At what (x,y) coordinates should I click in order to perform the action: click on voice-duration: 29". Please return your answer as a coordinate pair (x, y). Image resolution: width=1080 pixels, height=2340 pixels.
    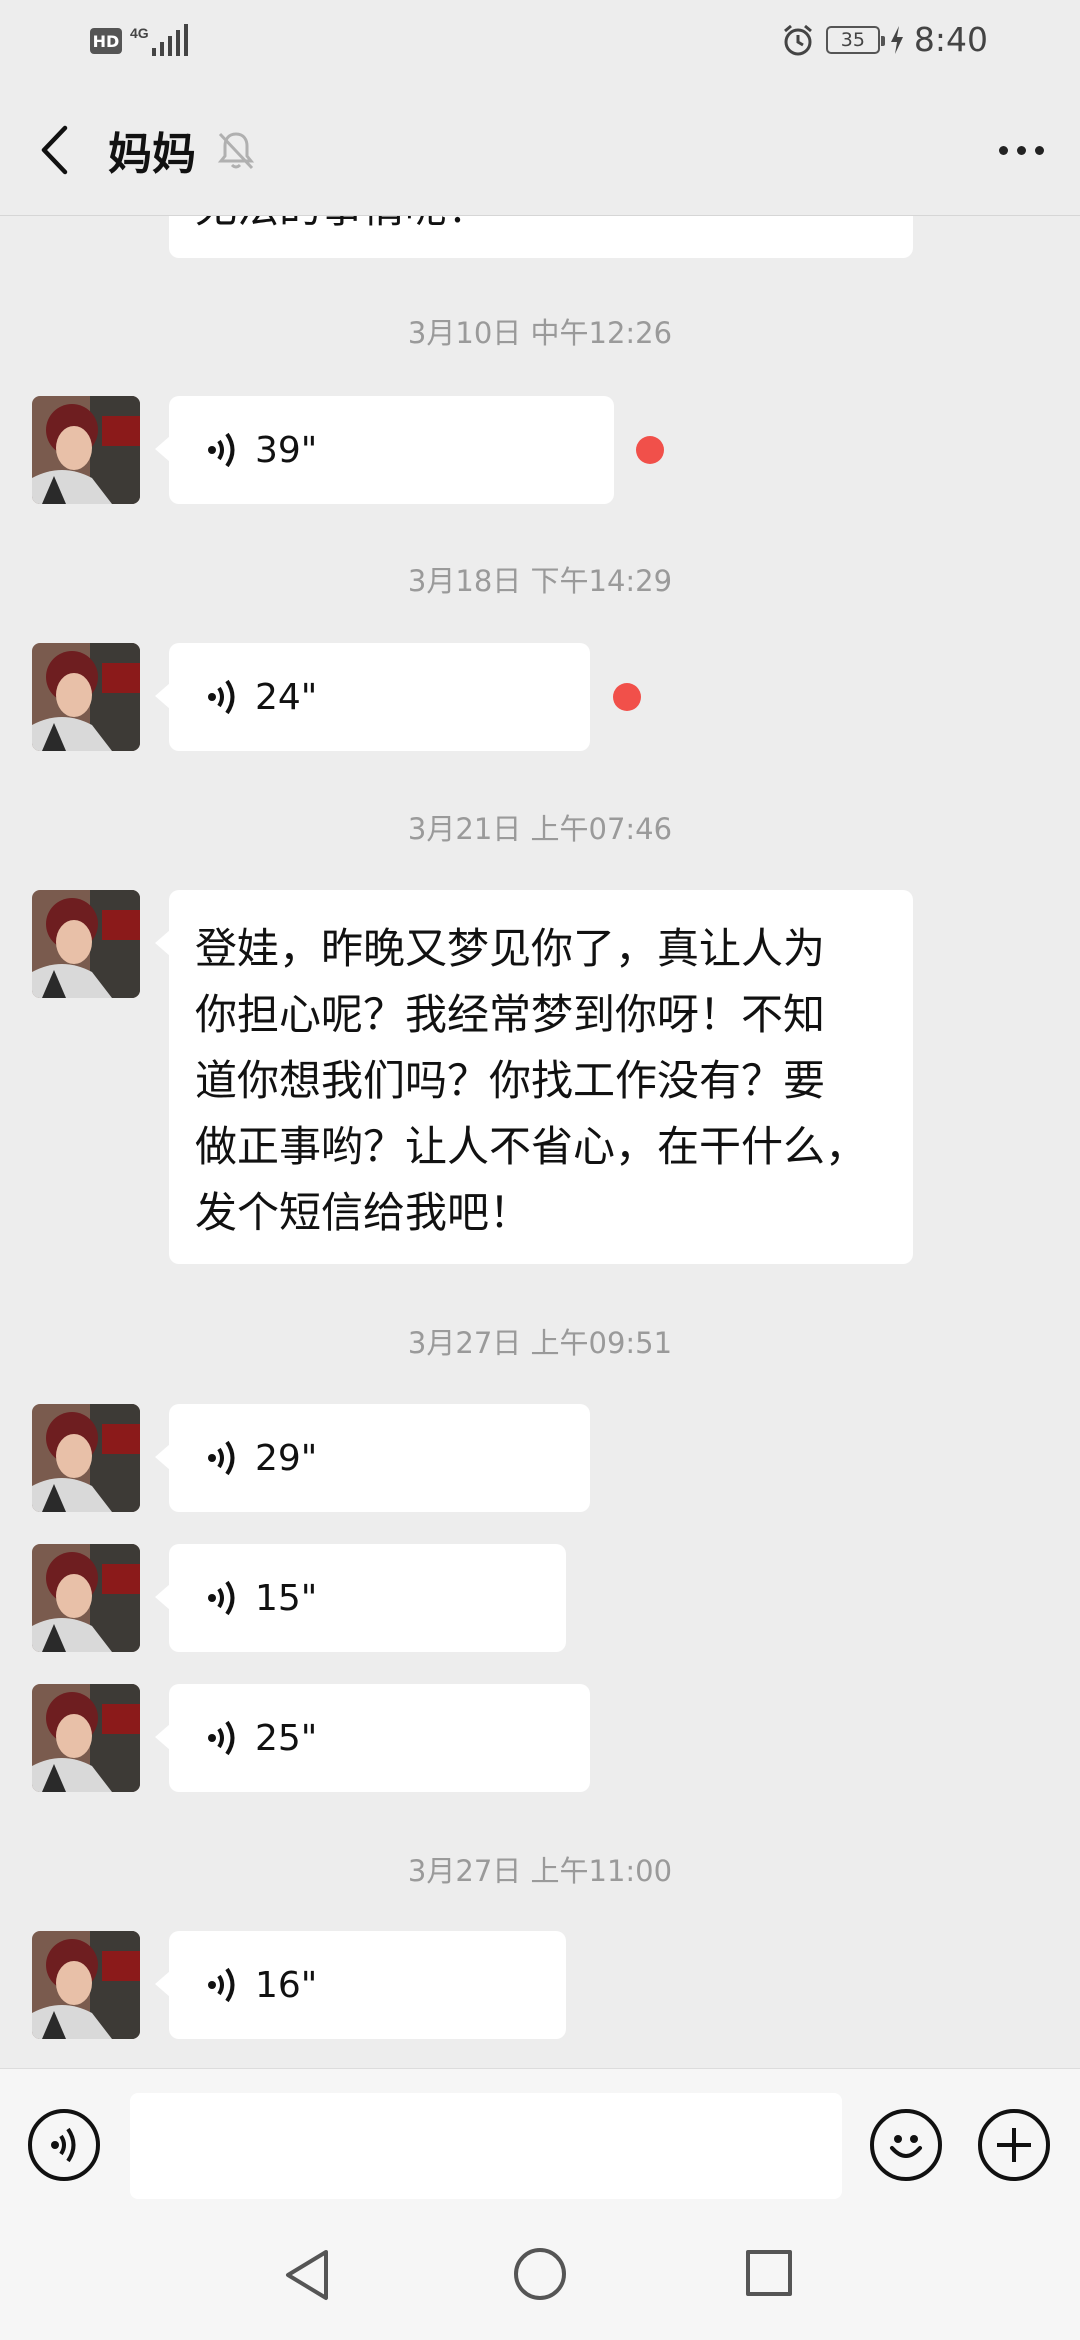
    Looking at the image, I should click on (286, 1458).